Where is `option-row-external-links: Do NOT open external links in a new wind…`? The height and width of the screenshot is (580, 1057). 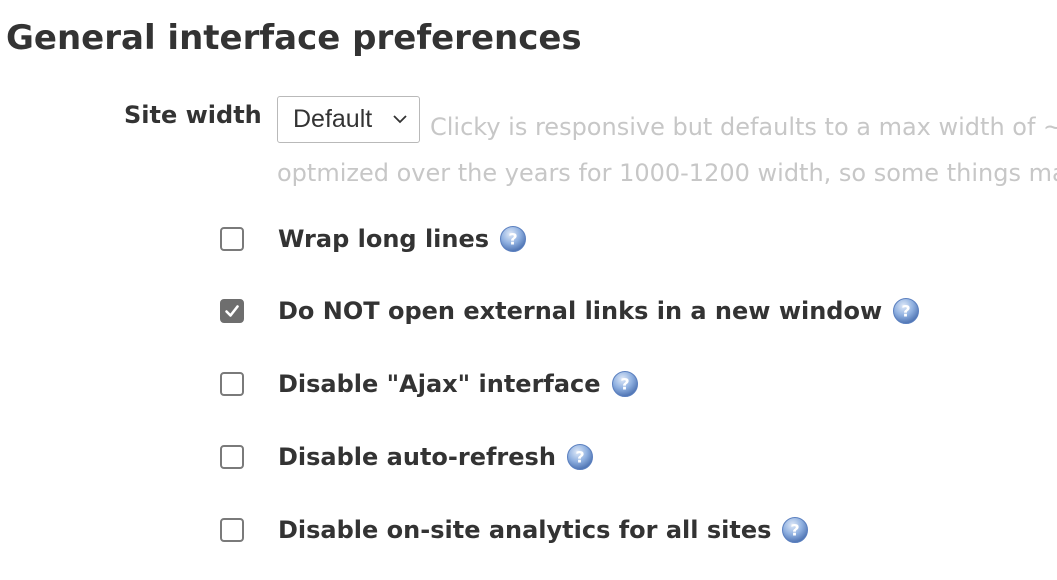 option-row-external-links: Do NOT open external links in a new wind… is located at coordinates (570, 311).